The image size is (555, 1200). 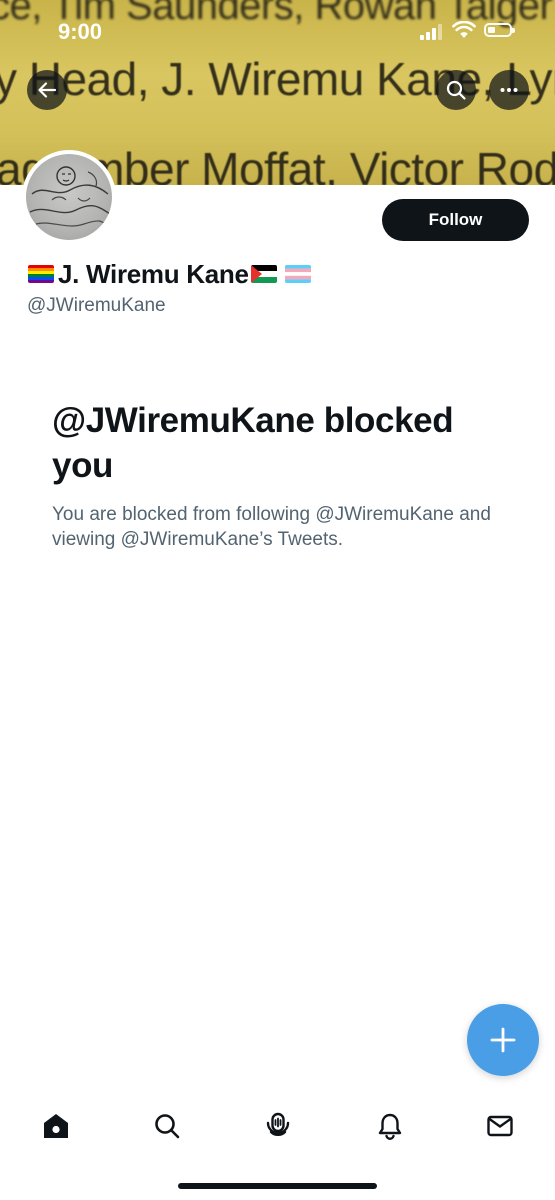 I want to click on more-horizontal-icon, so click(x=509, y=90).